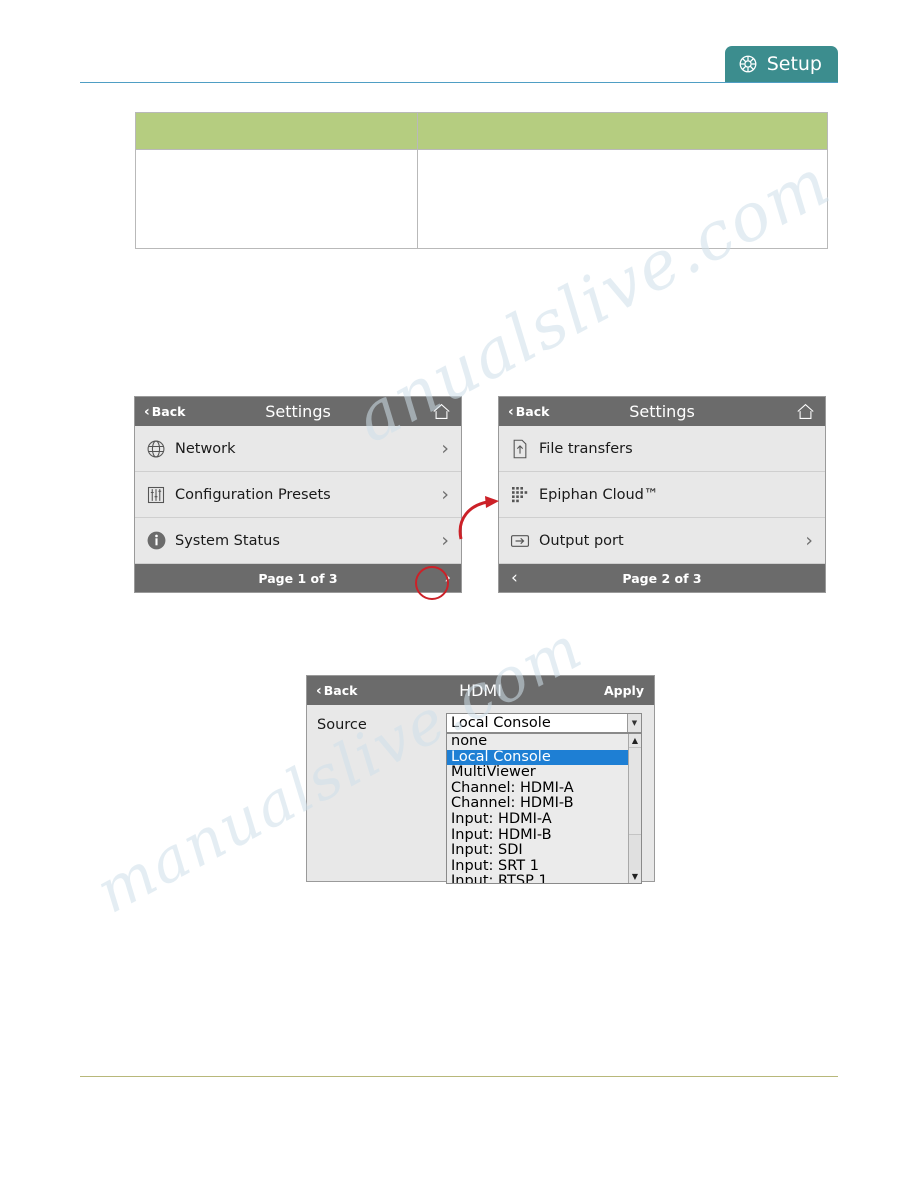 Image resolution: width=918 pixels, height=1188 pixels. I want to click on chevron-down-icon: ▼, so click(634, 723).